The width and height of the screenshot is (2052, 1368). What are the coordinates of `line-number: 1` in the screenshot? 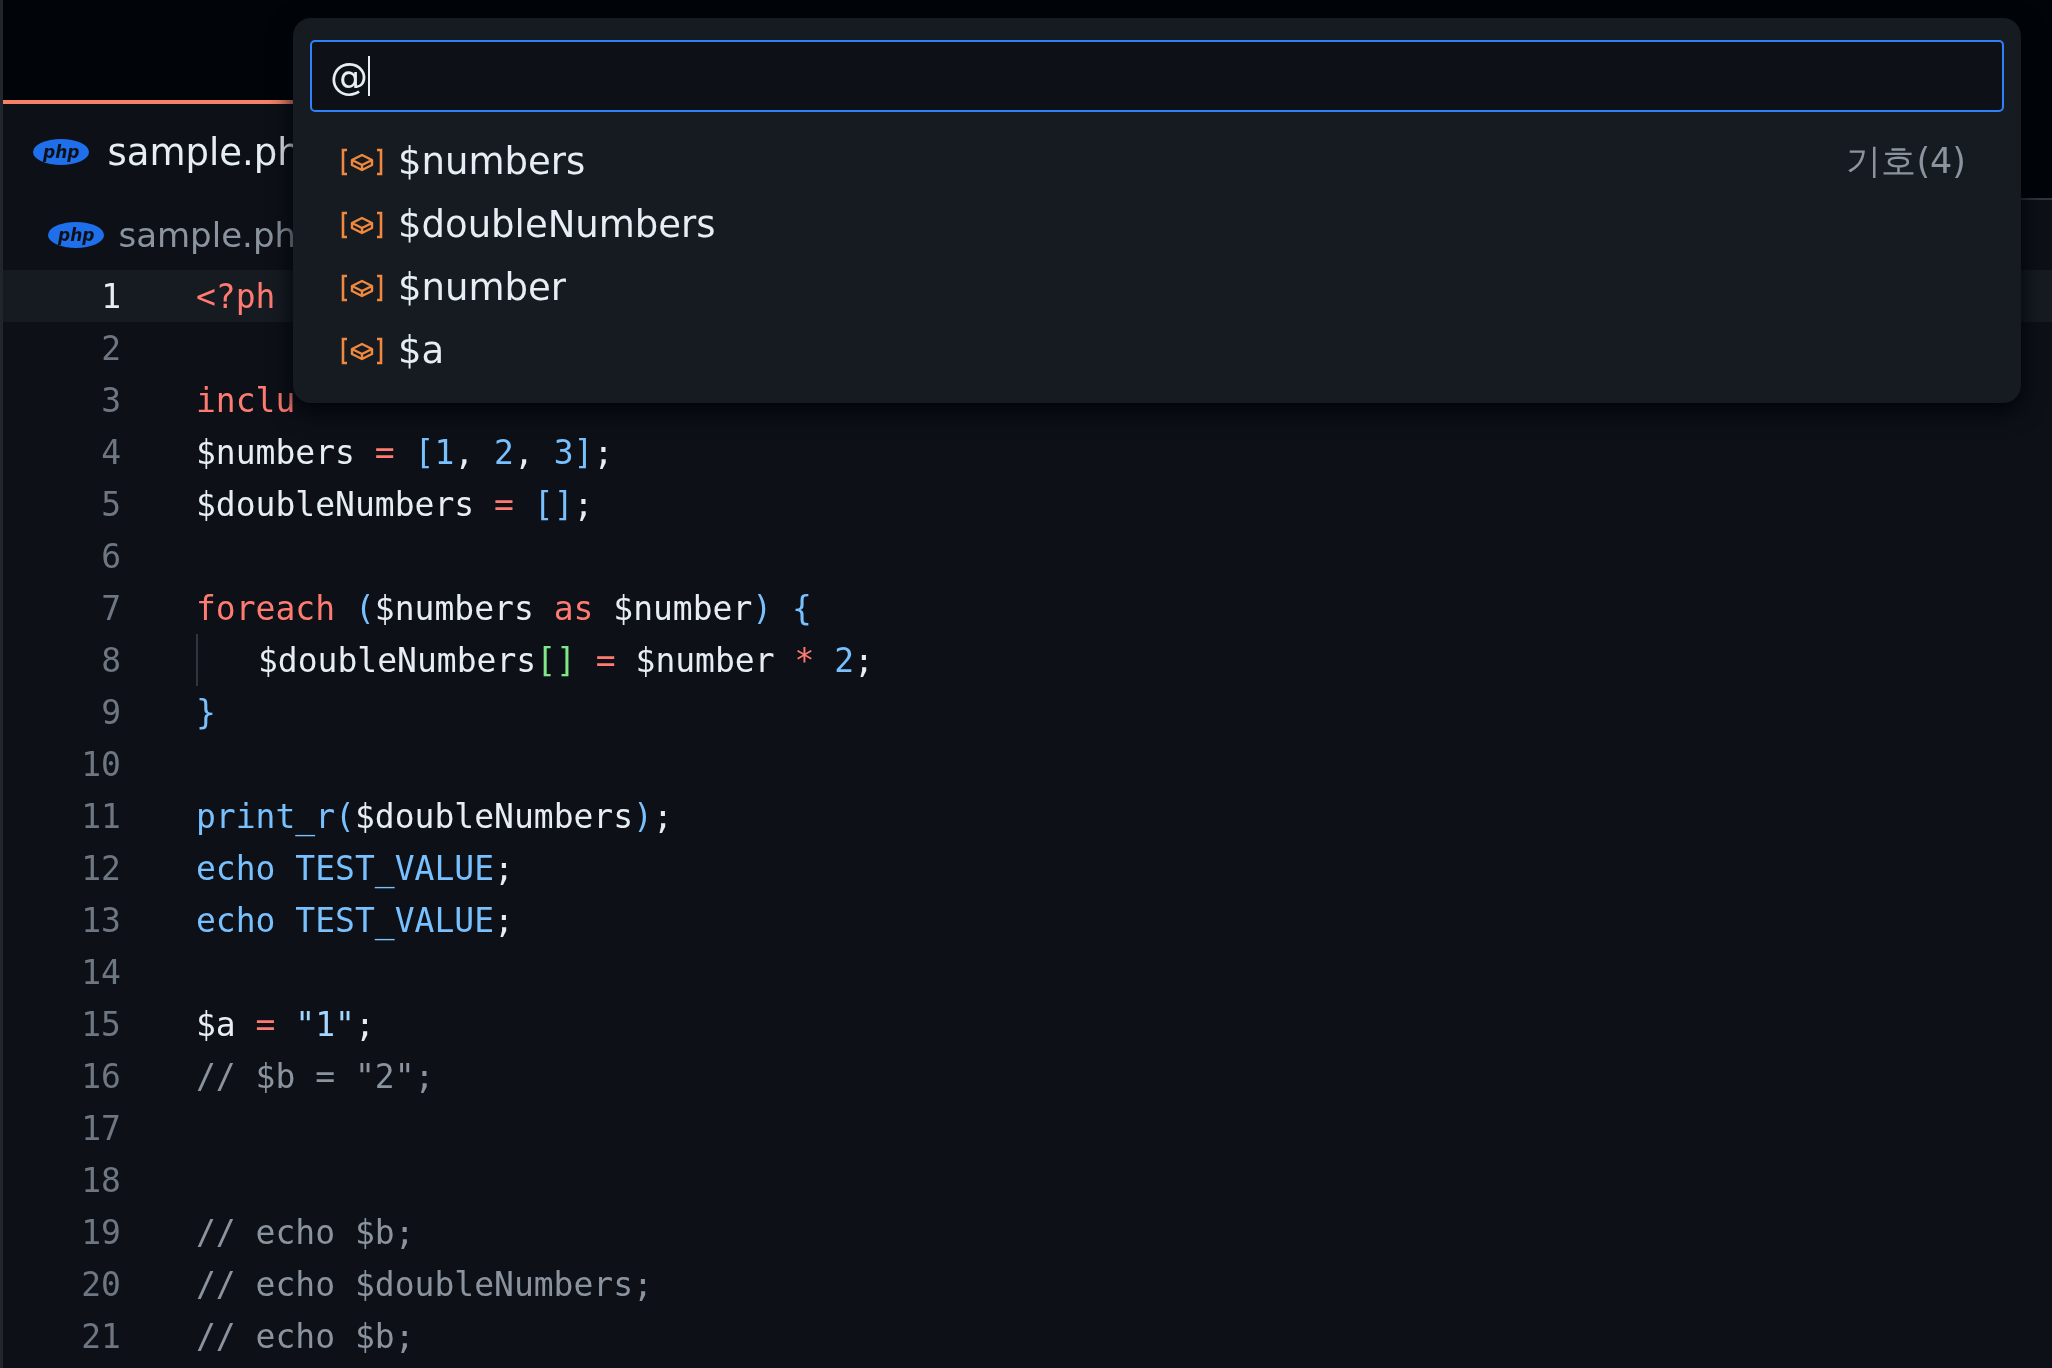 It's located at (110, 296).